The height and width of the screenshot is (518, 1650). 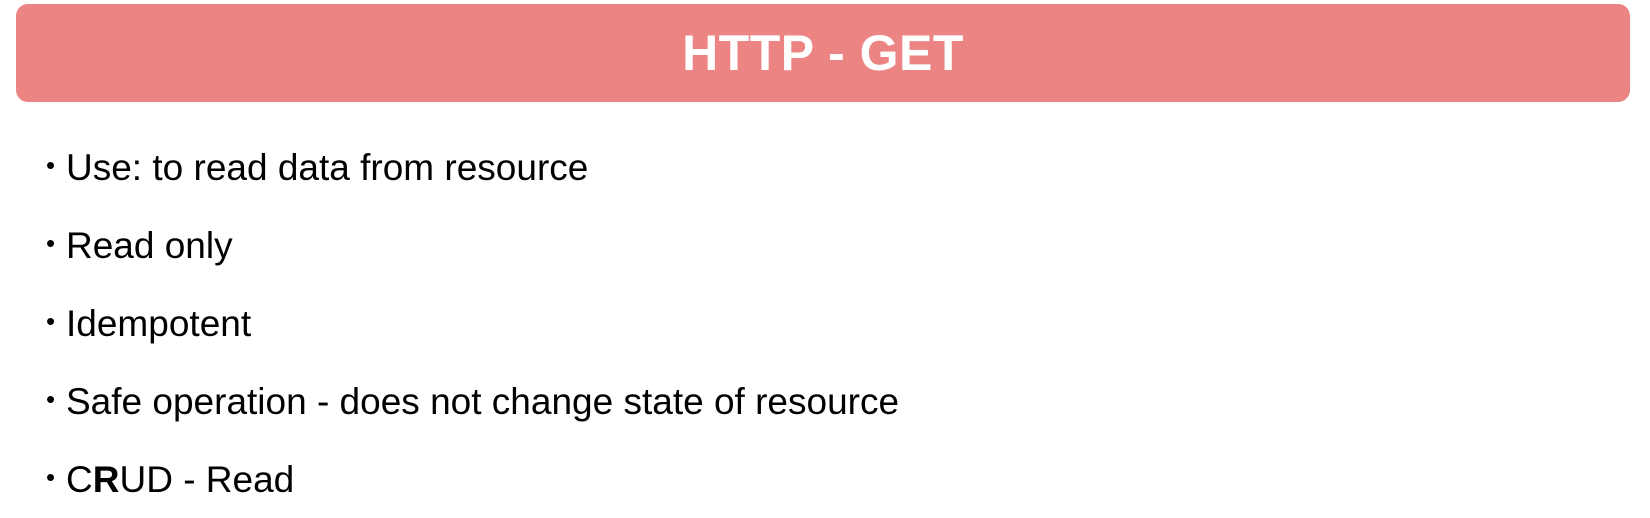 I want to click on slide-title: HTTP - GET, so click(x=823, y=53).